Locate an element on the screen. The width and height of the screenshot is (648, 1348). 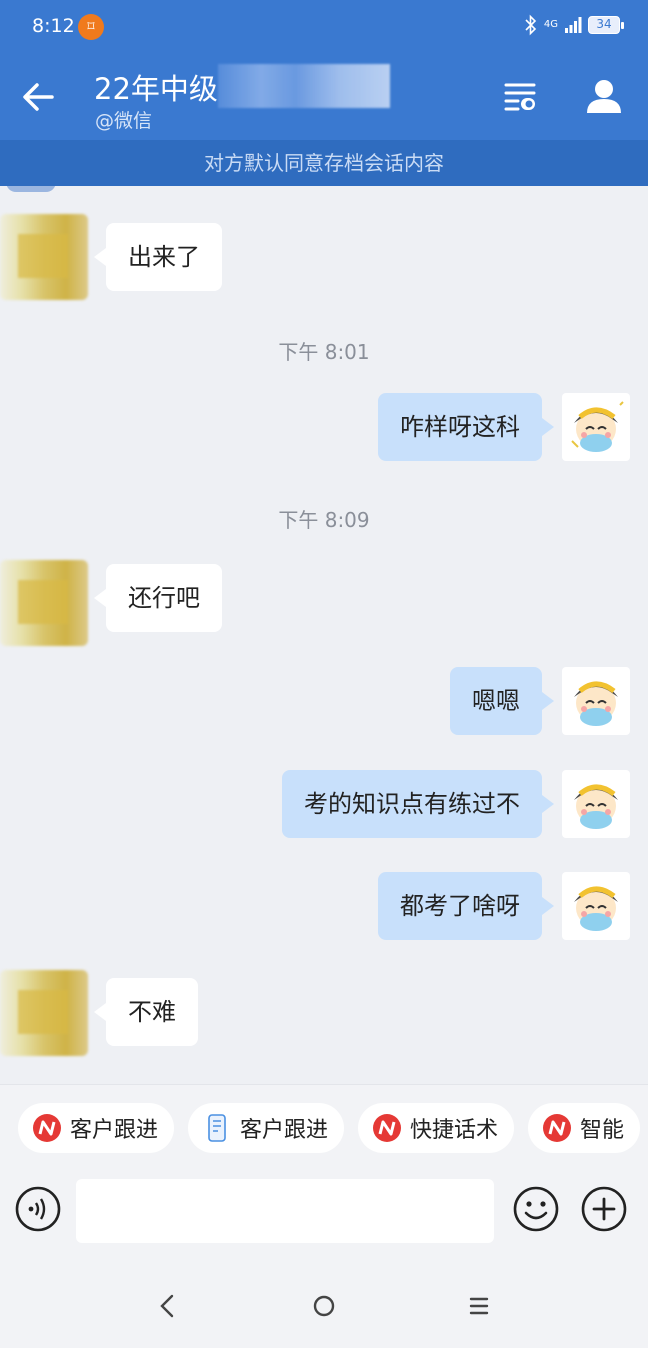
signal-icon is located at coordinates (573, 25).